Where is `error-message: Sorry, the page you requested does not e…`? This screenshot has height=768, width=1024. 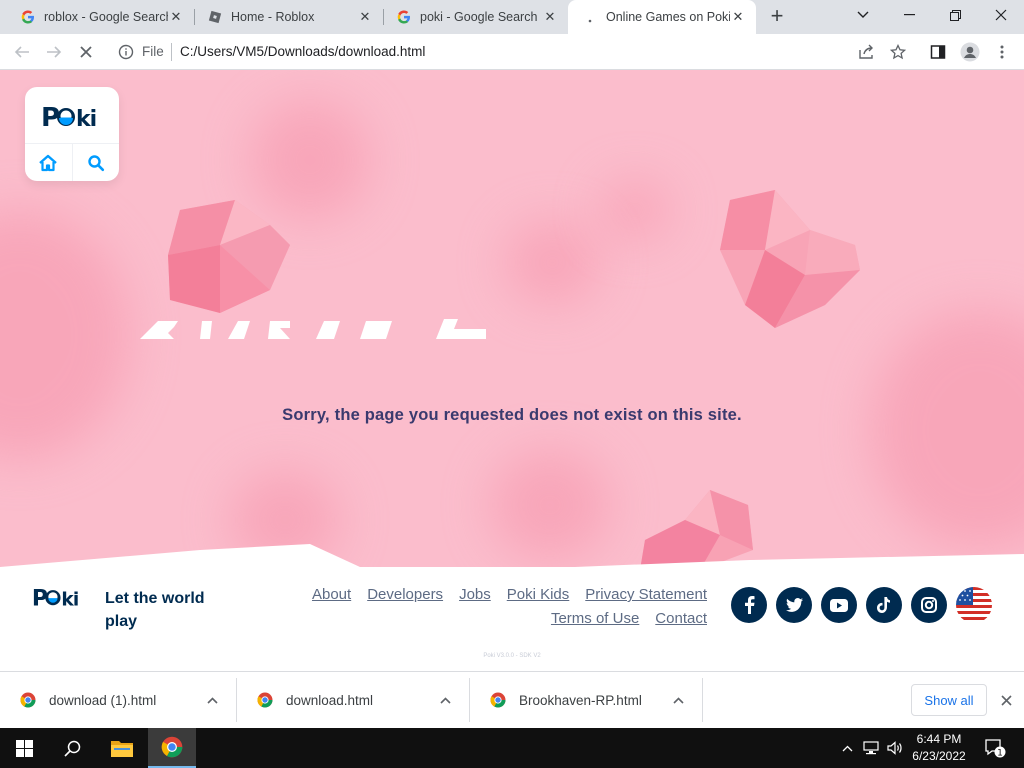
error-message: Sorry, the page you requested does not e… is located at coordinates (512, 415).